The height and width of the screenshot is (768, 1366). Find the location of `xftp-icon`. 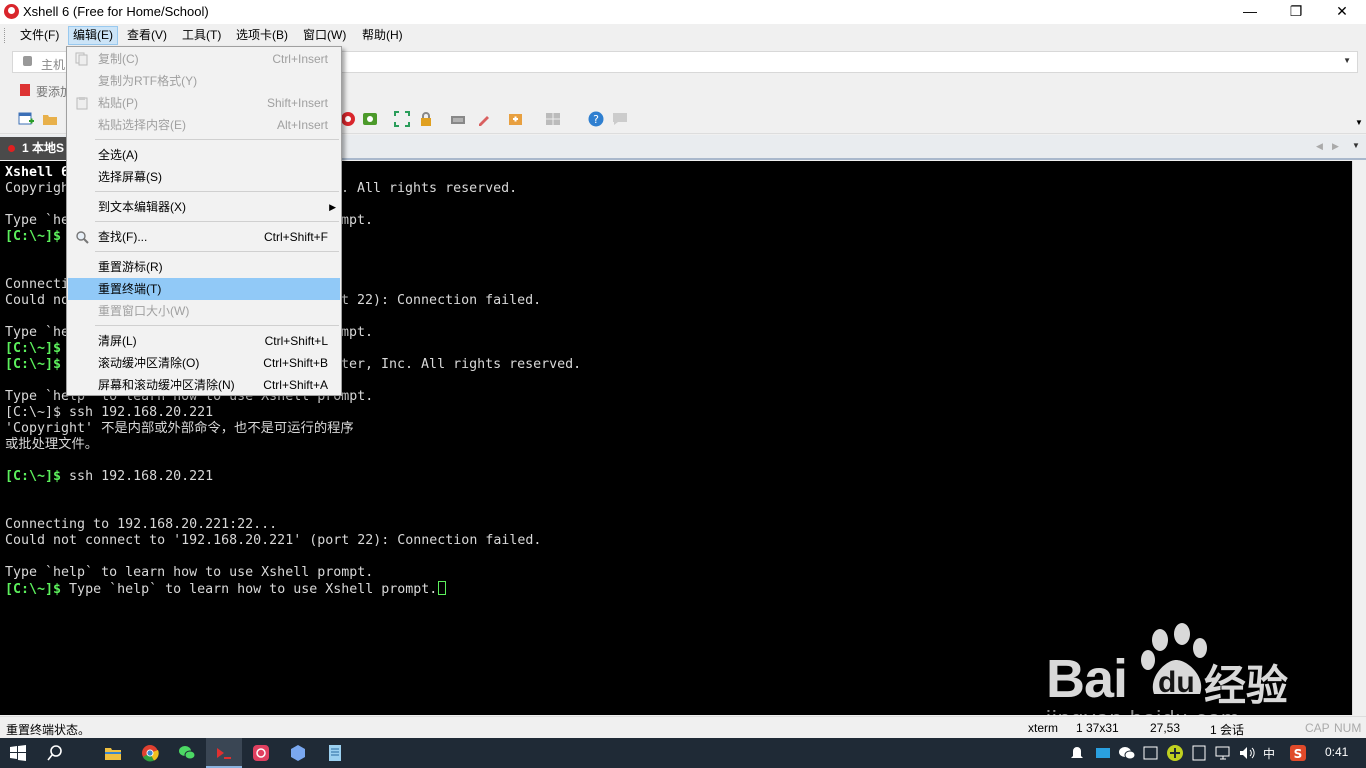

xftp-icon is located at coordinates (348, 119).